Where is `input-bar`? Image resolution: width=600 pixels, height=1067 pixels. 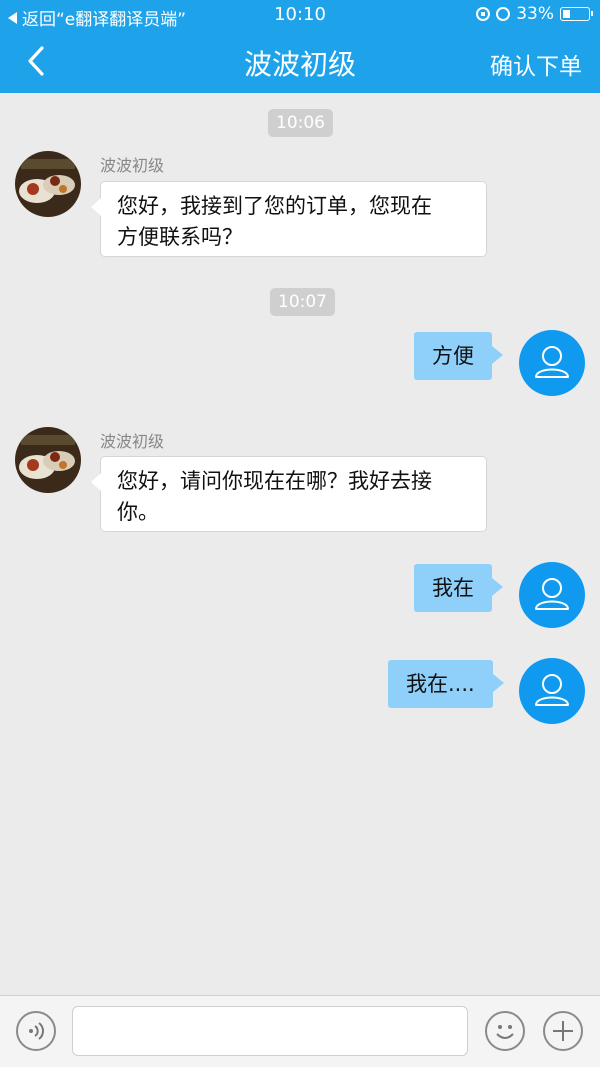
input-bar is located at coordinates (300, 1031).